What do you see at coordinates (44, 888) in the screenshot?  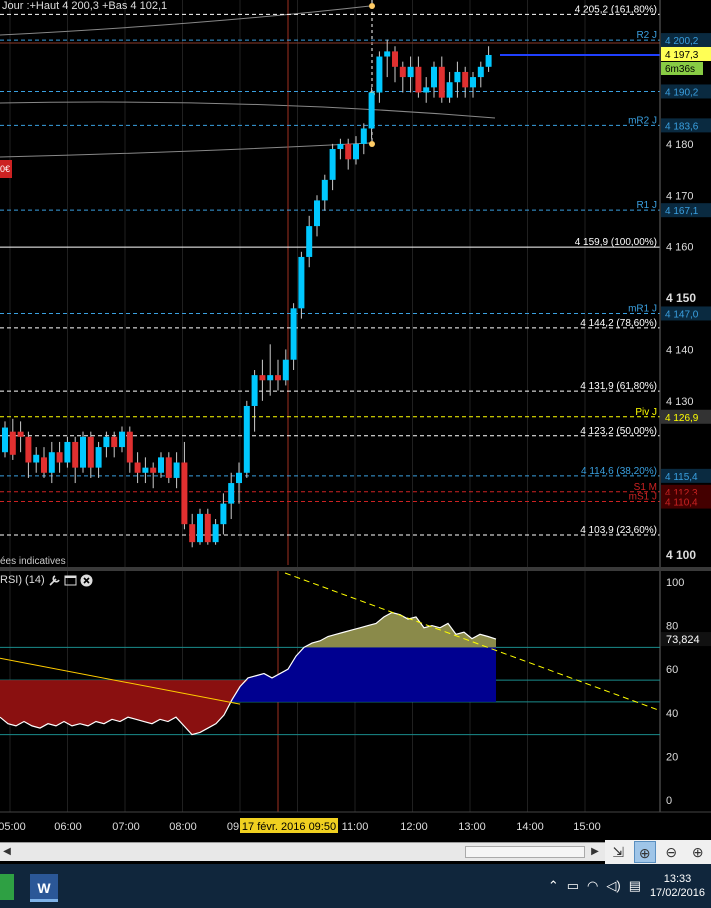 I see `word-icon: W` at bounding box center [44, 888].